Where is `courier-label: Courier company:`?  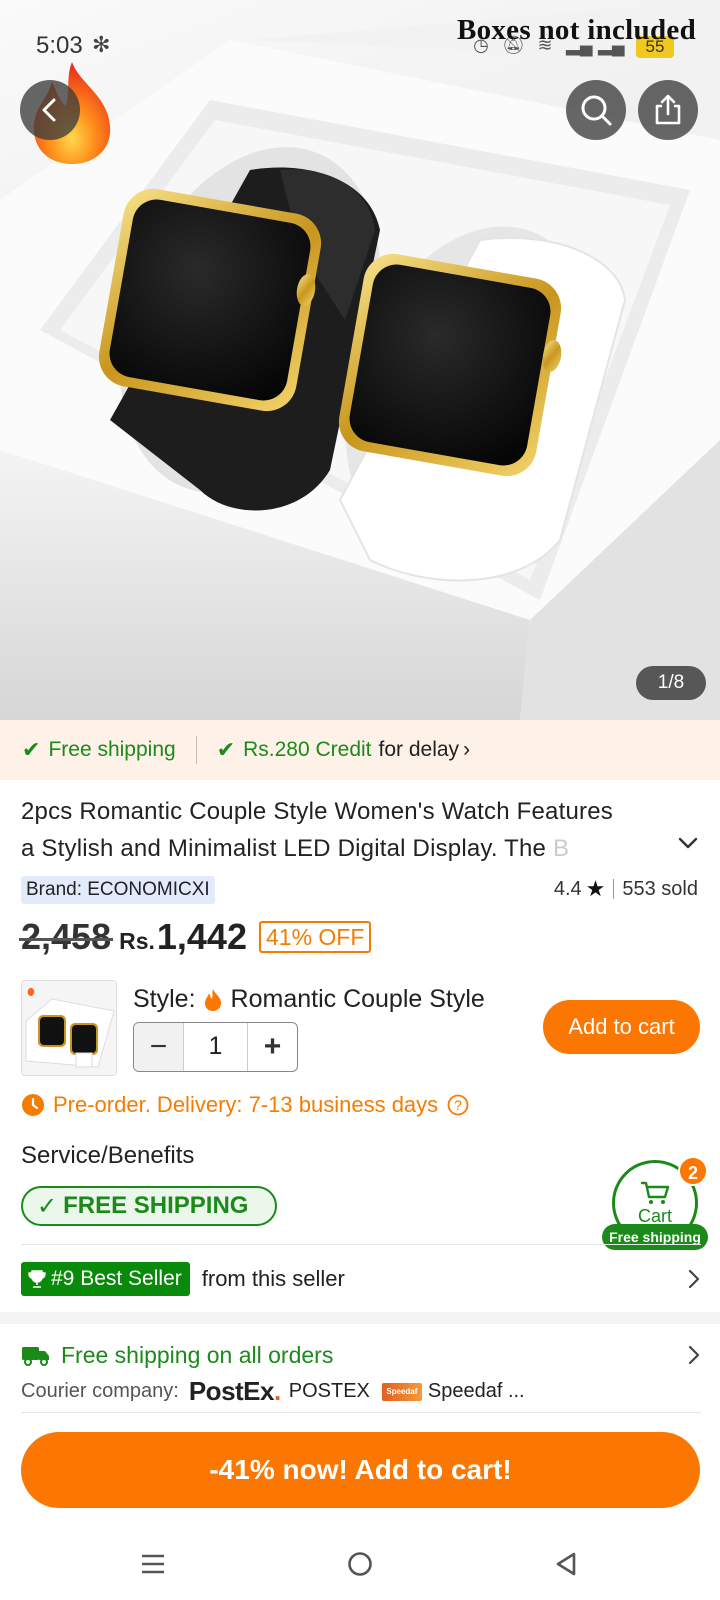 courier-label: Courier company: is located at coordinates (100, 1391).